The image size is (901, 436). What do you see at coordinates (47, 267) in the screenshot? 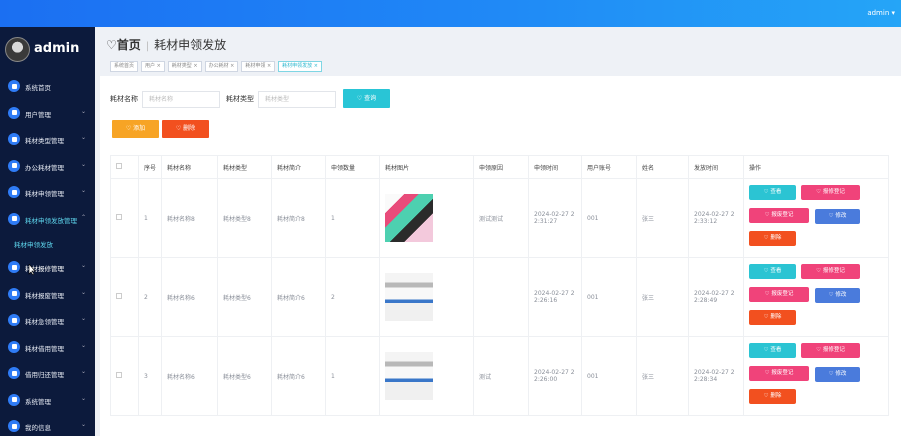
I see `sidebar-item-repair: 耗材报修管理 ⌄` at bounding box center [47, 267].